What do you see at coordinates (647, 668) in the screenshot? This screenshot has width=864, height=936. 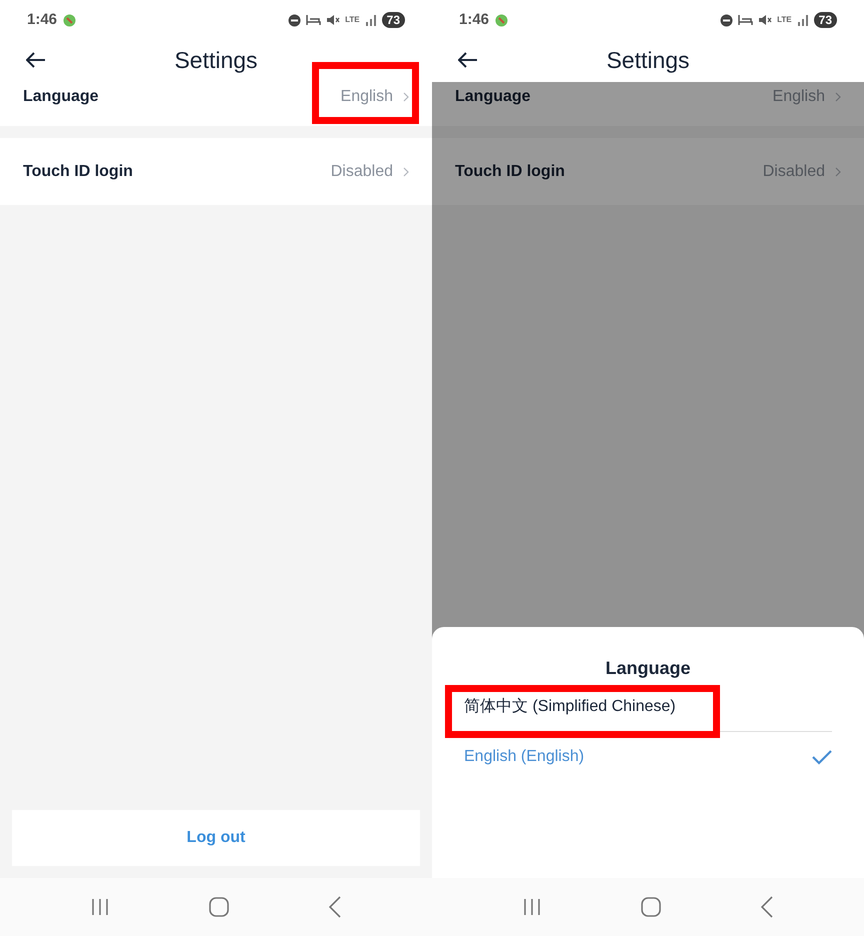 I see `sheet-title: Language` at bounding box center [647, 668].